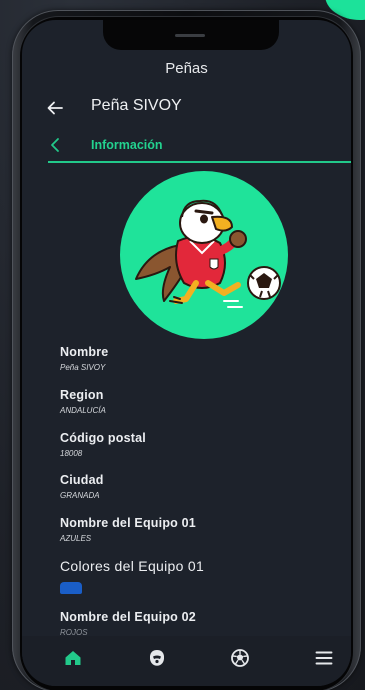  I want to click on field-value: ANDALUCÍA, so click(83, 410).